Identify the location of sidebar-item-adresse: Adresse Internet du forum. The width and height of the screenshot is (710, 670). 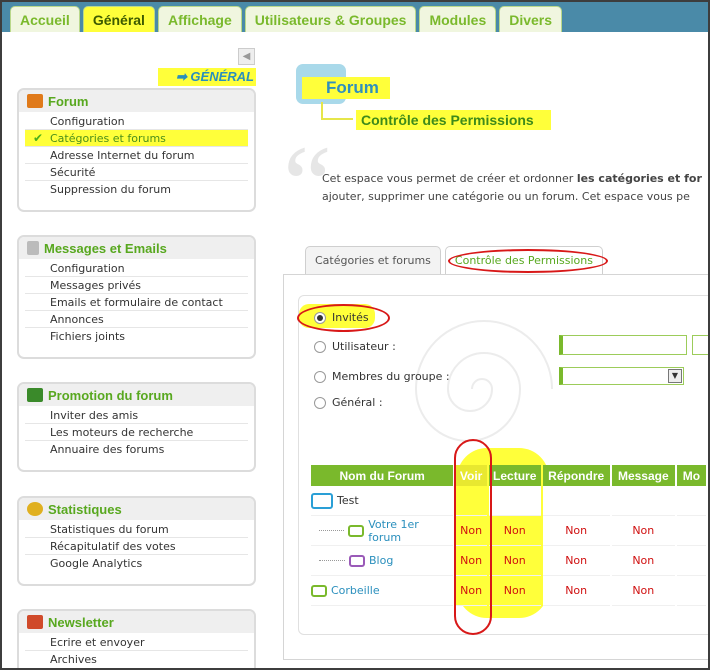
(136, 155).